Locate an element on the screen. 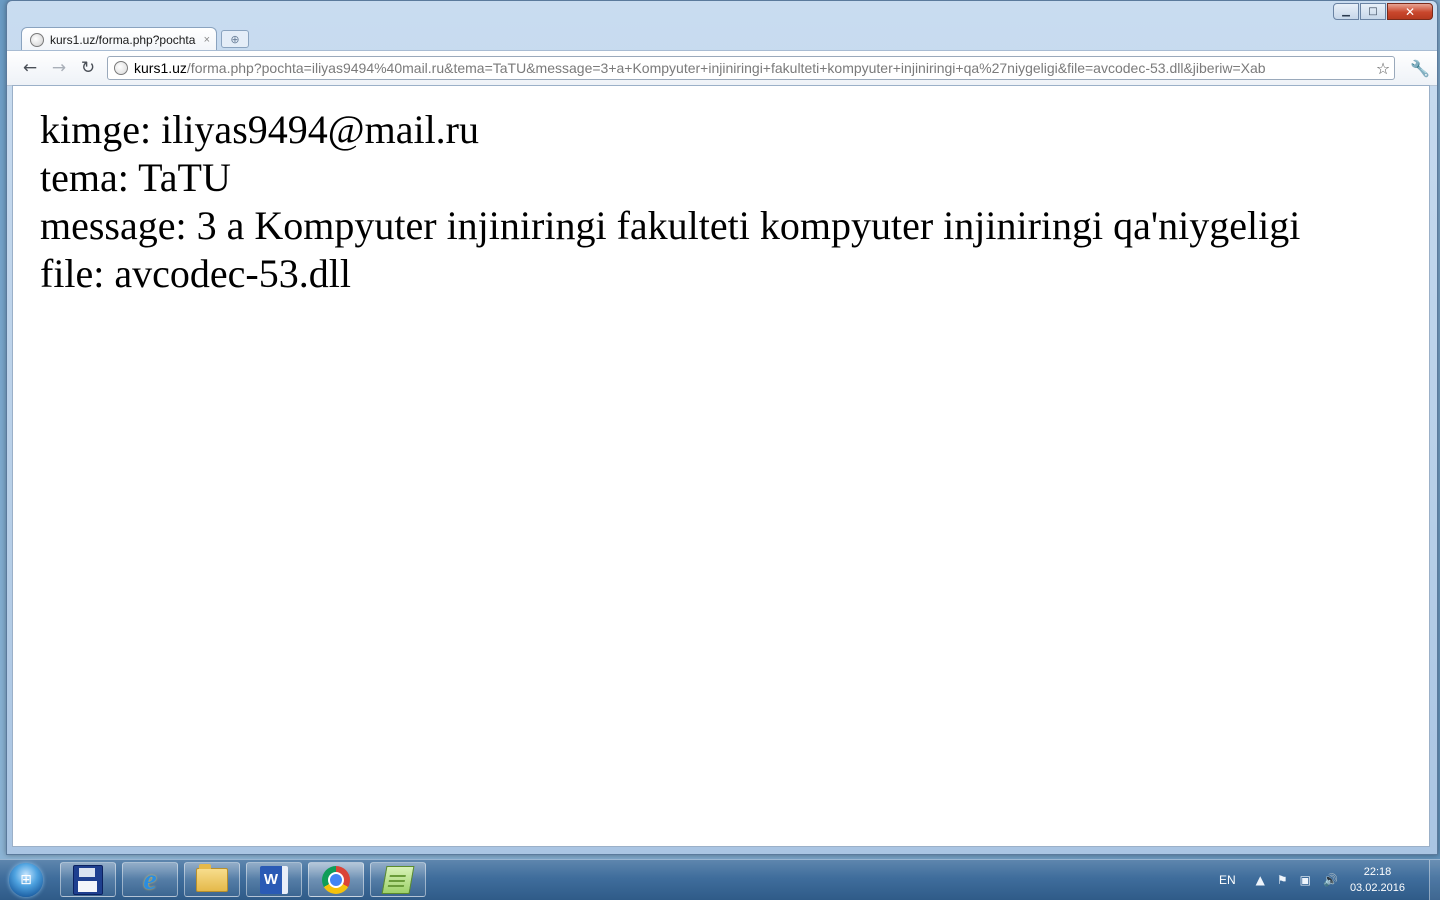 Image resolution: width=1440 pixels, height=900 pixels. taskbar-notepad is located at coordinates (398, 879).